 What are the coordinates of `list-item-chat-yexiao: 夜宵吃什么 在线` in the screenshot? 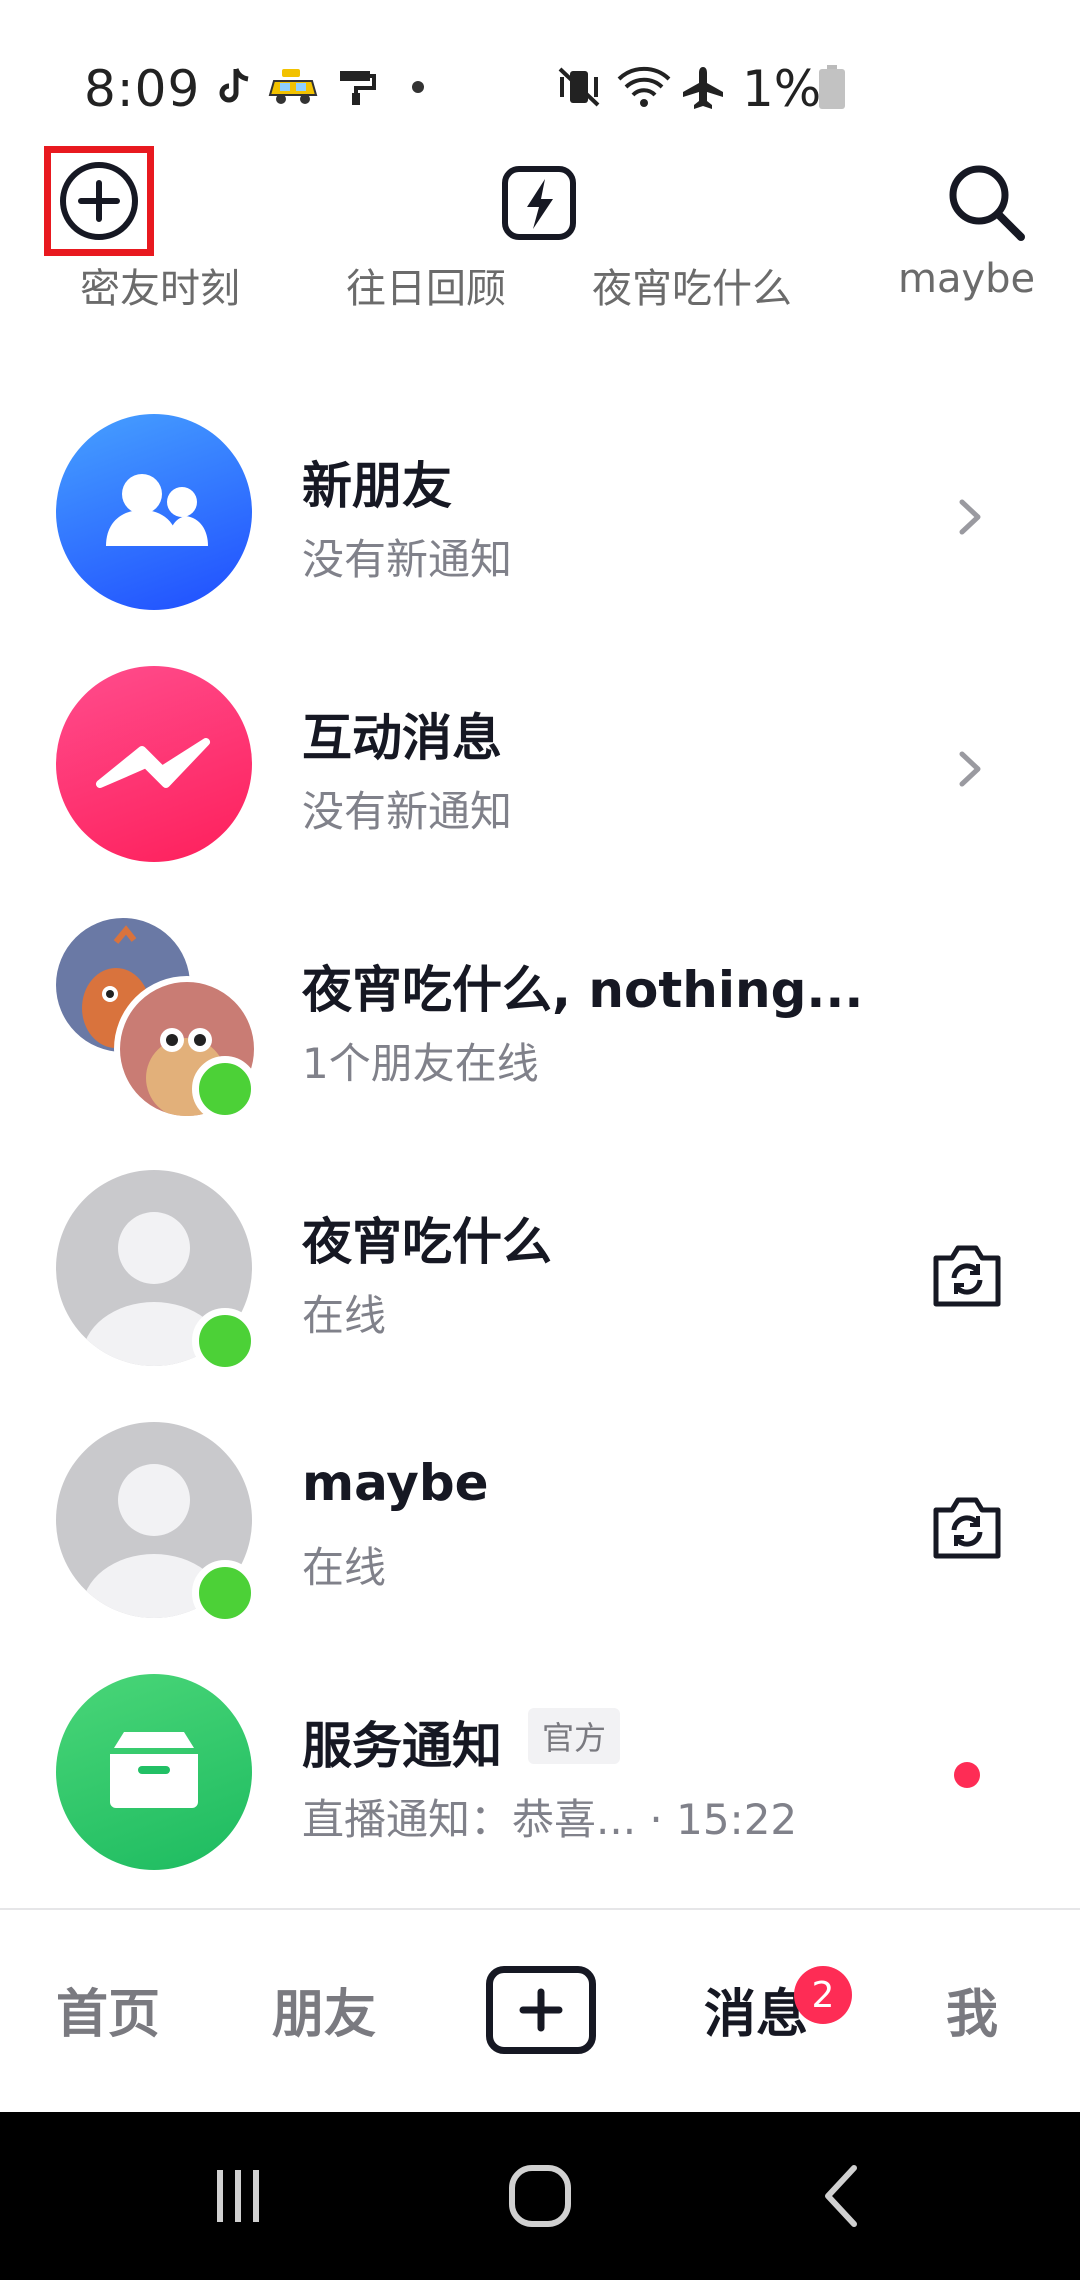 It's located at (540, 1270).